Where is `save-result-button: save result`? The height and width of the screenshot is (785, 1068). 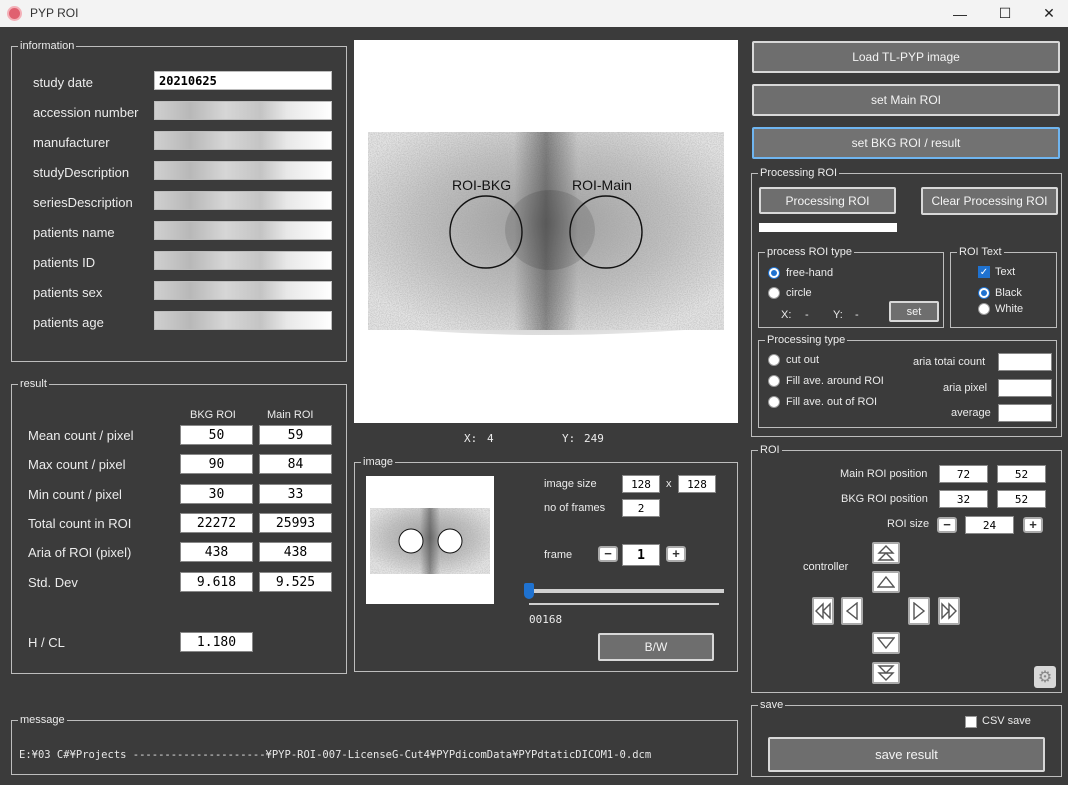 save-result-button: save result is located at coordinates (906, 754).